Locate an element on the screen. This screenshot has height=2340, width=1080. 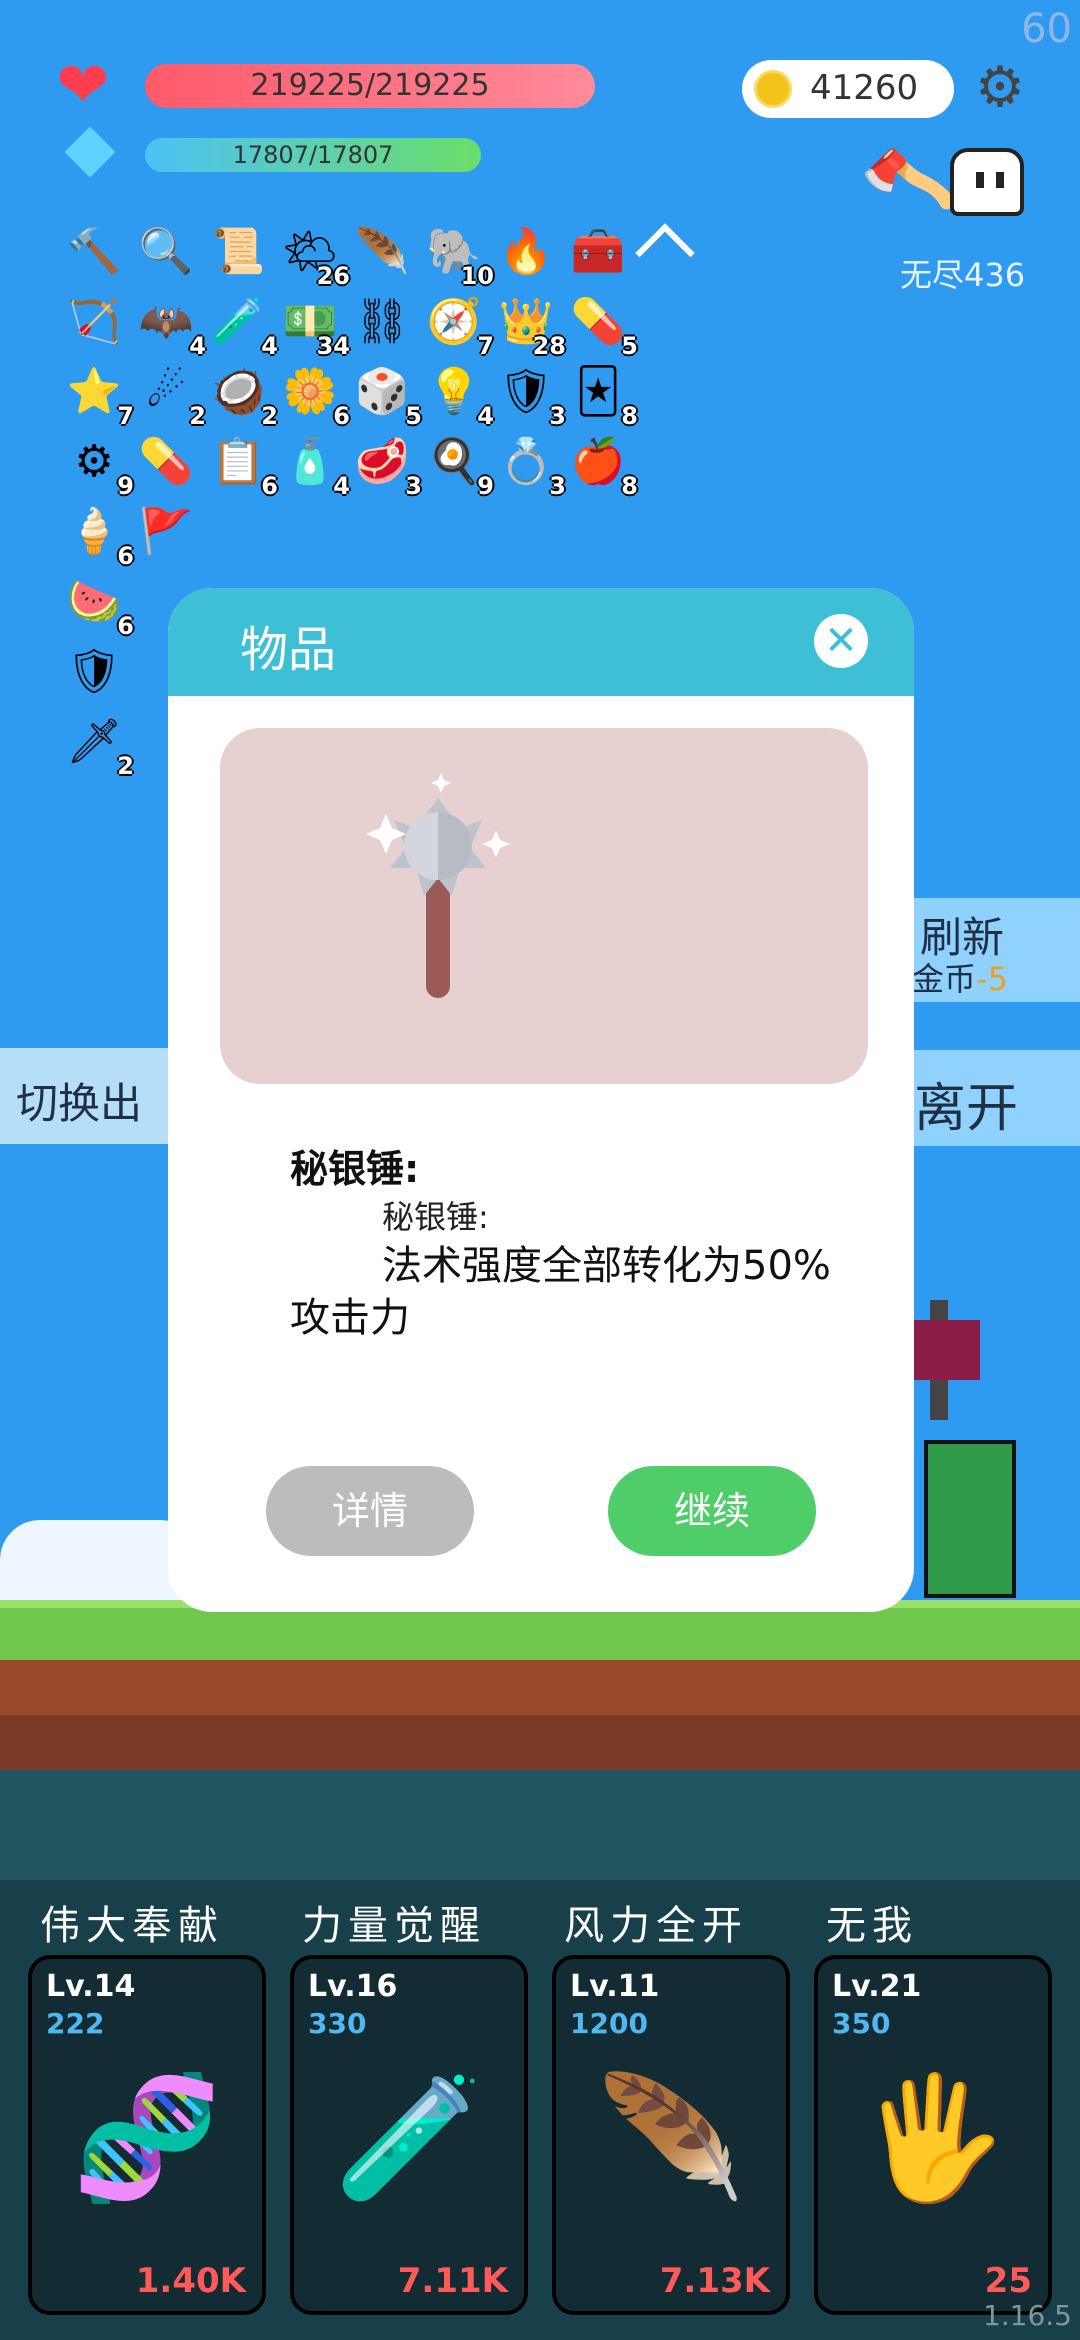
pill-icon: 💊 5 is located at coordinates (603, 325).